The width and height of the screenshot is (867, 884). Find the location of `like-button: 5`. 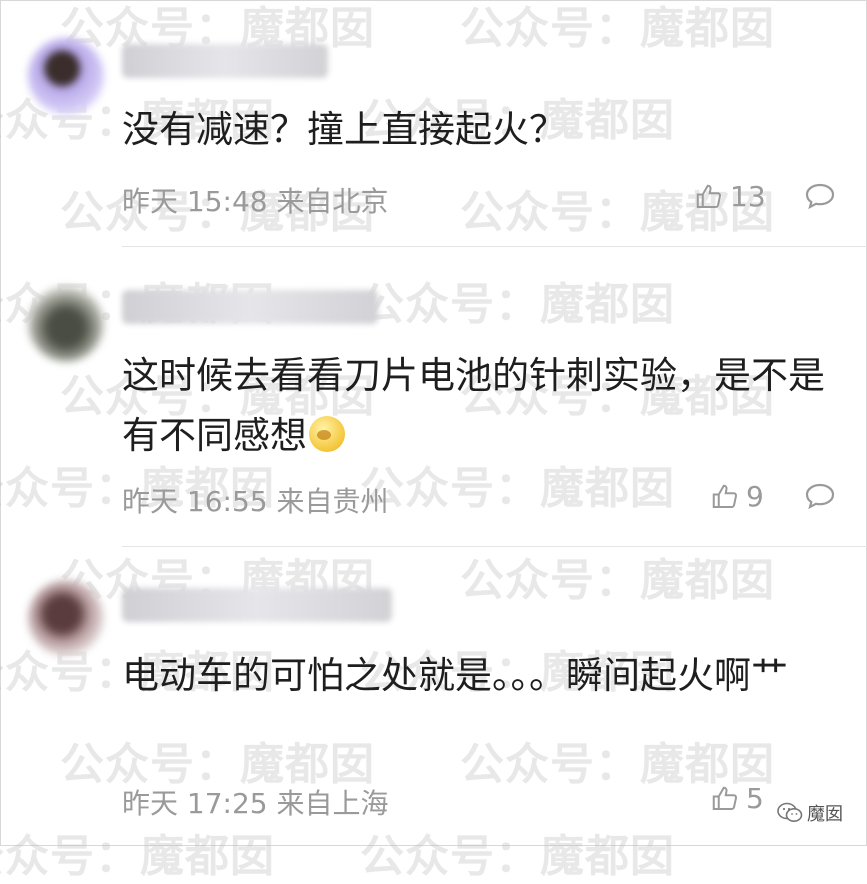

like-button: 5 is located at coordinates (737, 798).